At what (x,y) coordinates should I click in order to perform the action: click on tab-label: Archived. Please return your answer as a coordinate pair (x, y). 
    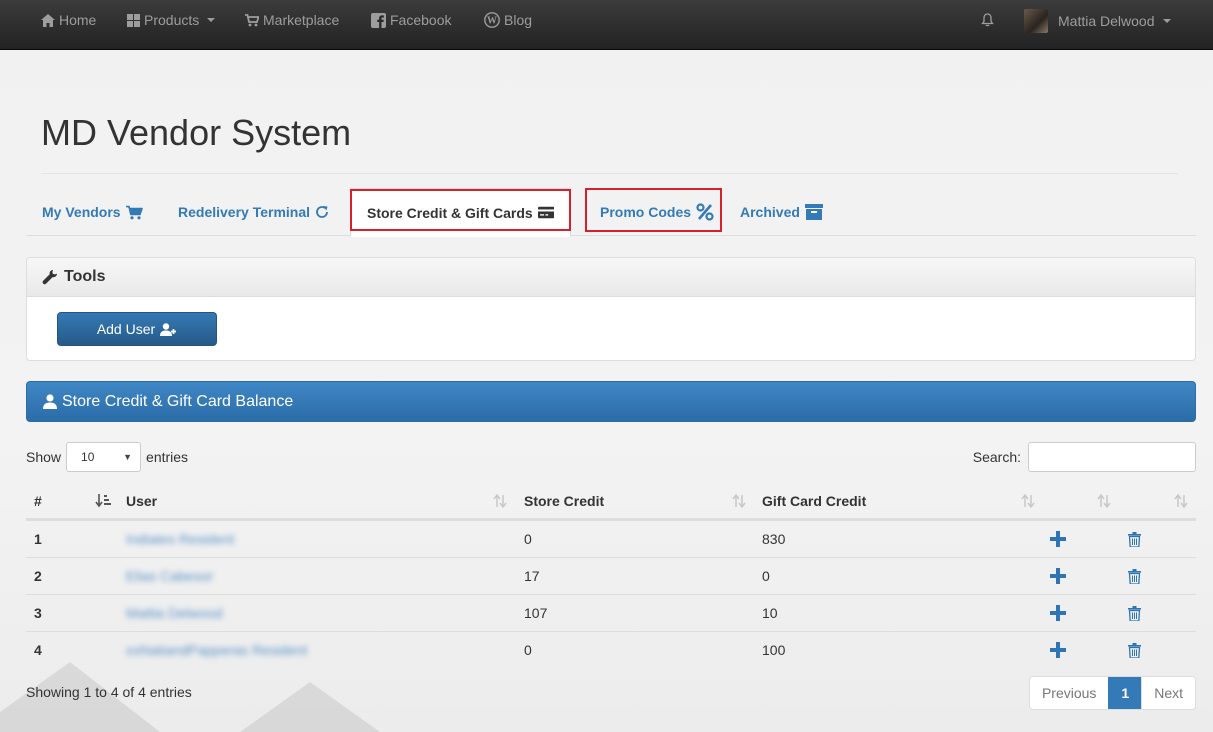
    Looking at the image, I should click on (770, 212).